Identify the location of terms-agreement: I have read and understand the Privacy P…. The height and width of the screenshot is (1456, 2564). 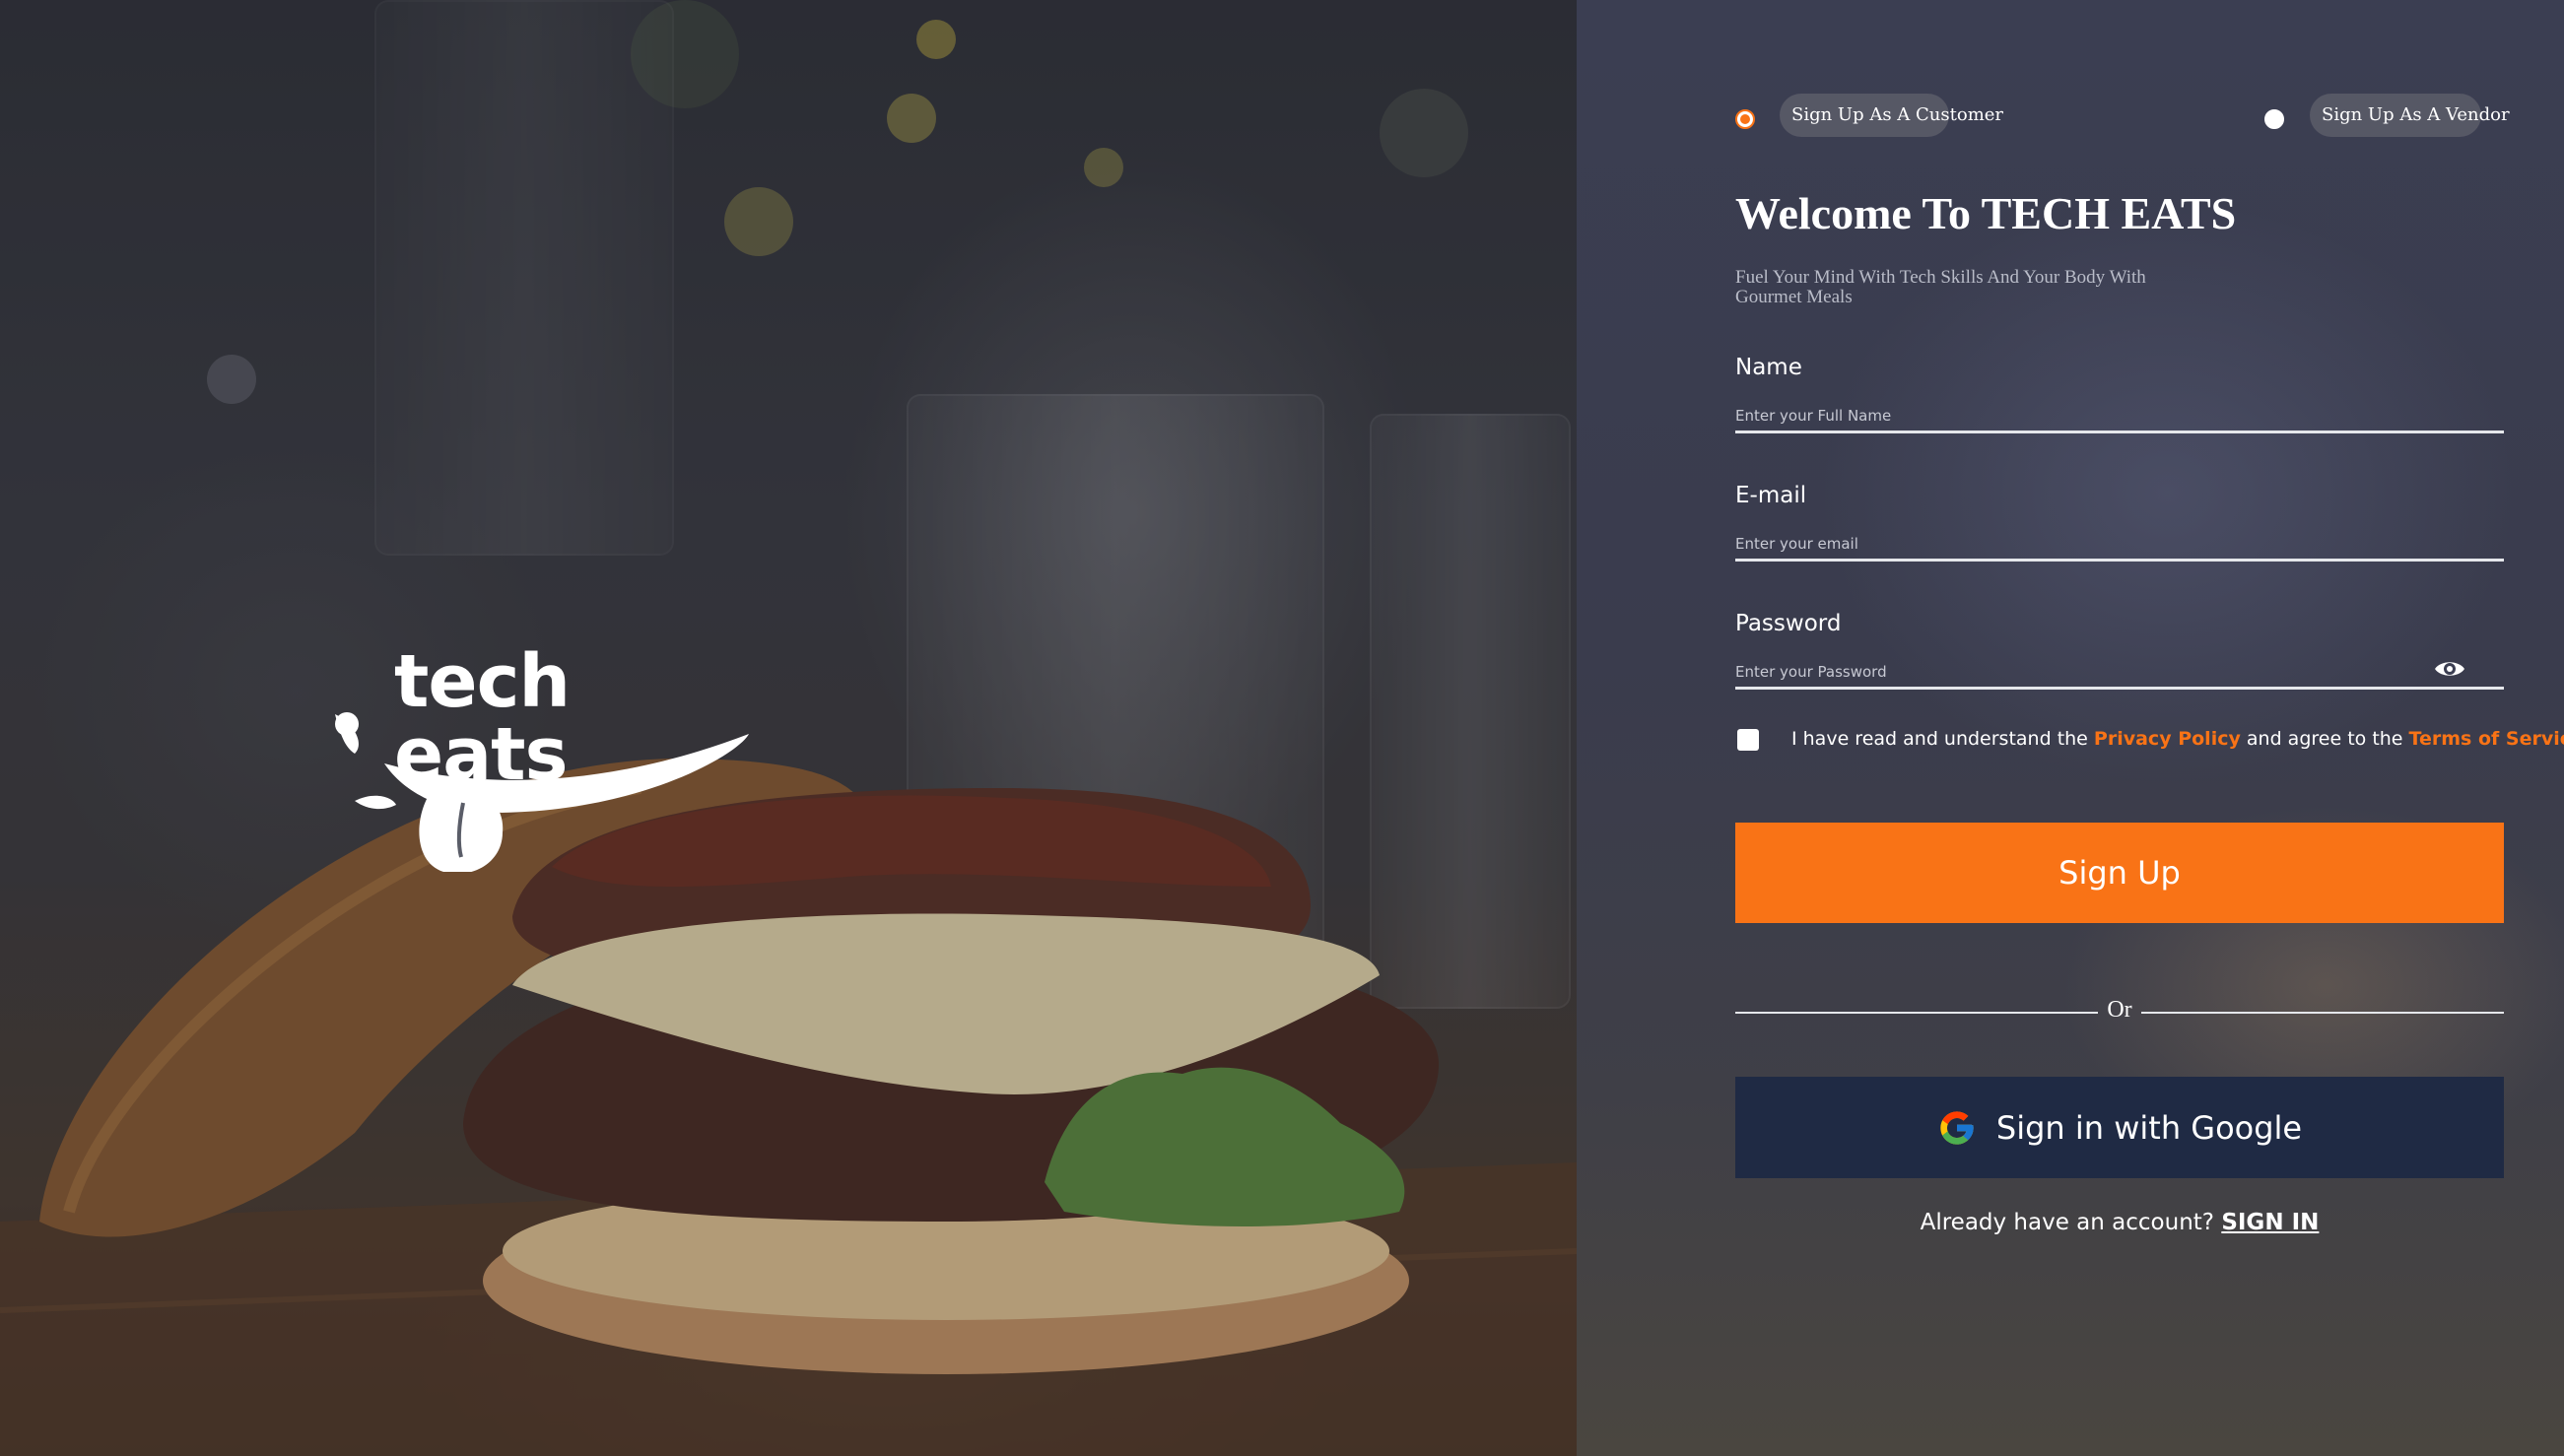
(2149, 741).